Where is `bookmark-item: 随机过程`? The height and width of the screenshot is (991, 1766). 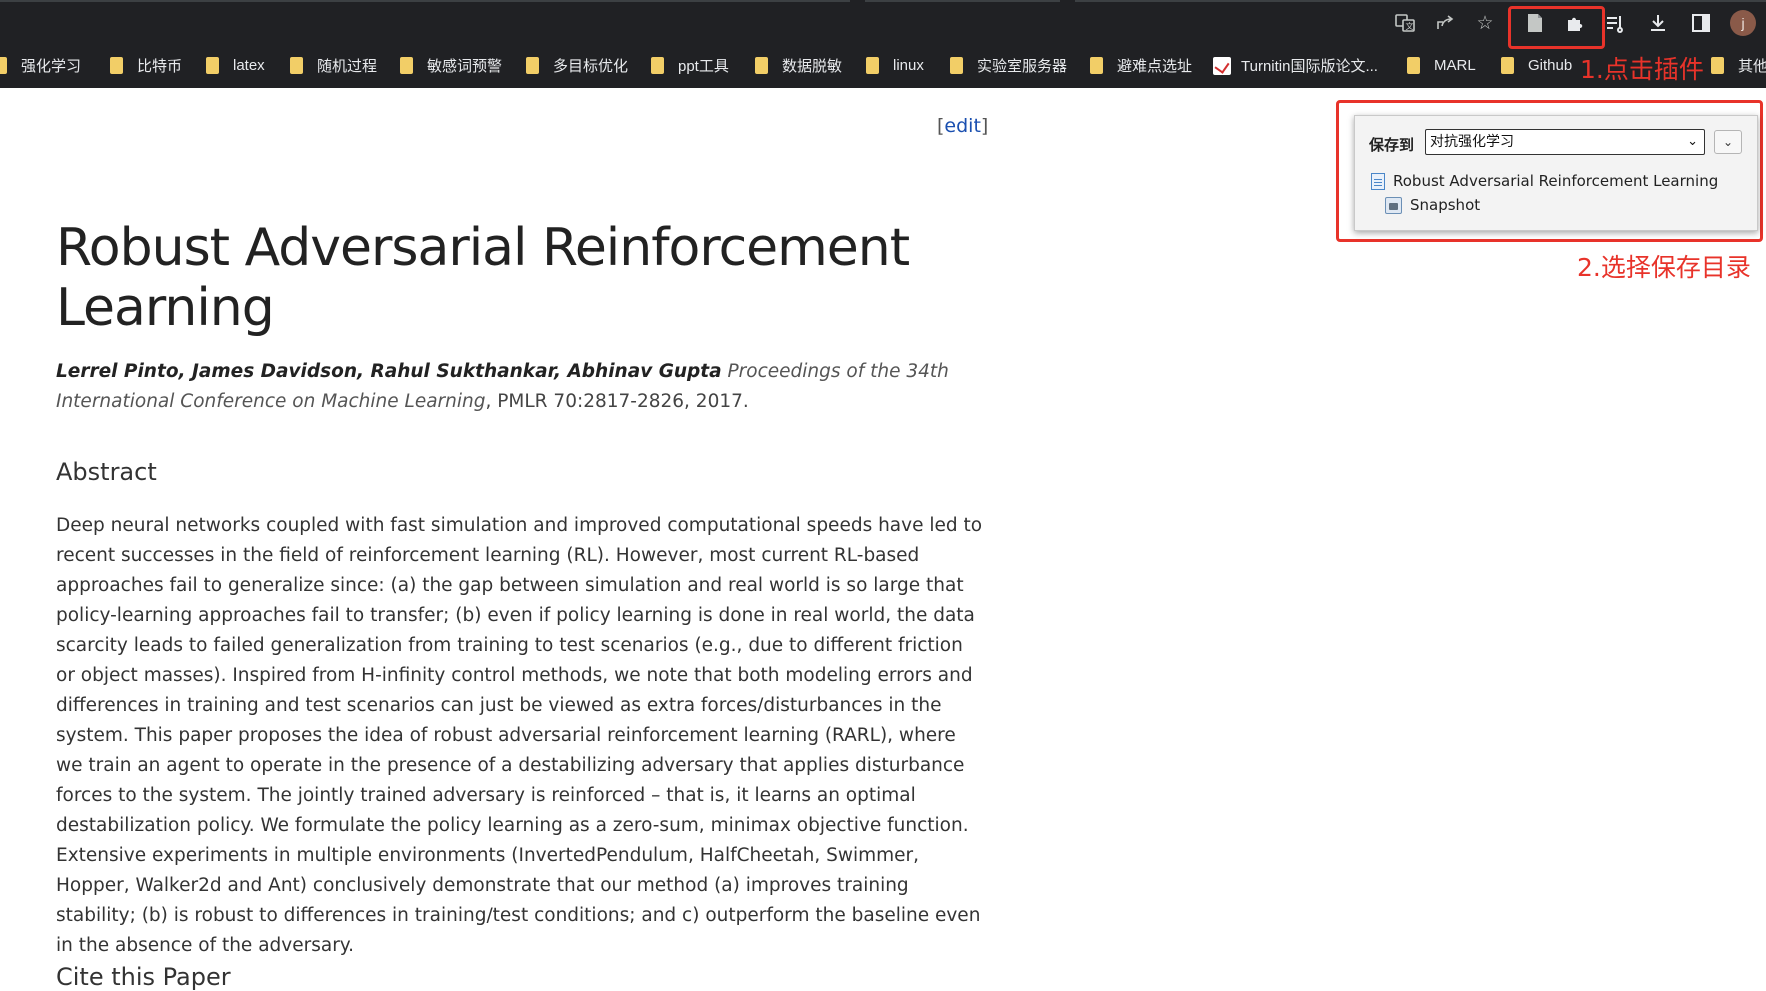
bookmark-item: 随机过程 is located at coordinates (333, 65).